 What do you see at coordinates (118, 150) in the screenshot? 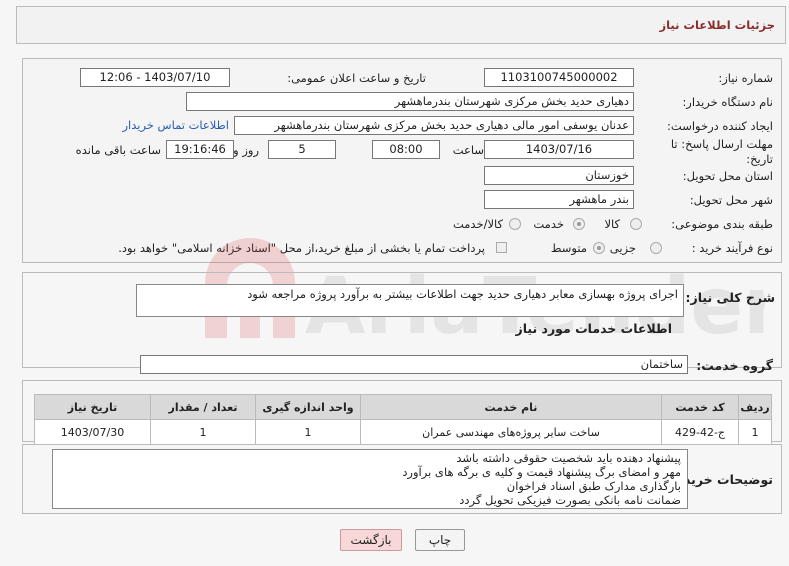
I see `remaining-label: ساعت باقی مانده` at bounding box center [118, 150].